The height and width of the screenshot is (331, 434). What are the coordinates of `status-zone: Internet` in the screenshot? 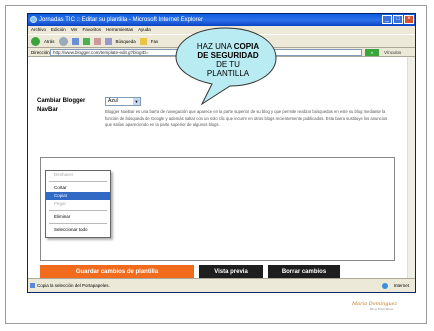 It's located at (395, 285).